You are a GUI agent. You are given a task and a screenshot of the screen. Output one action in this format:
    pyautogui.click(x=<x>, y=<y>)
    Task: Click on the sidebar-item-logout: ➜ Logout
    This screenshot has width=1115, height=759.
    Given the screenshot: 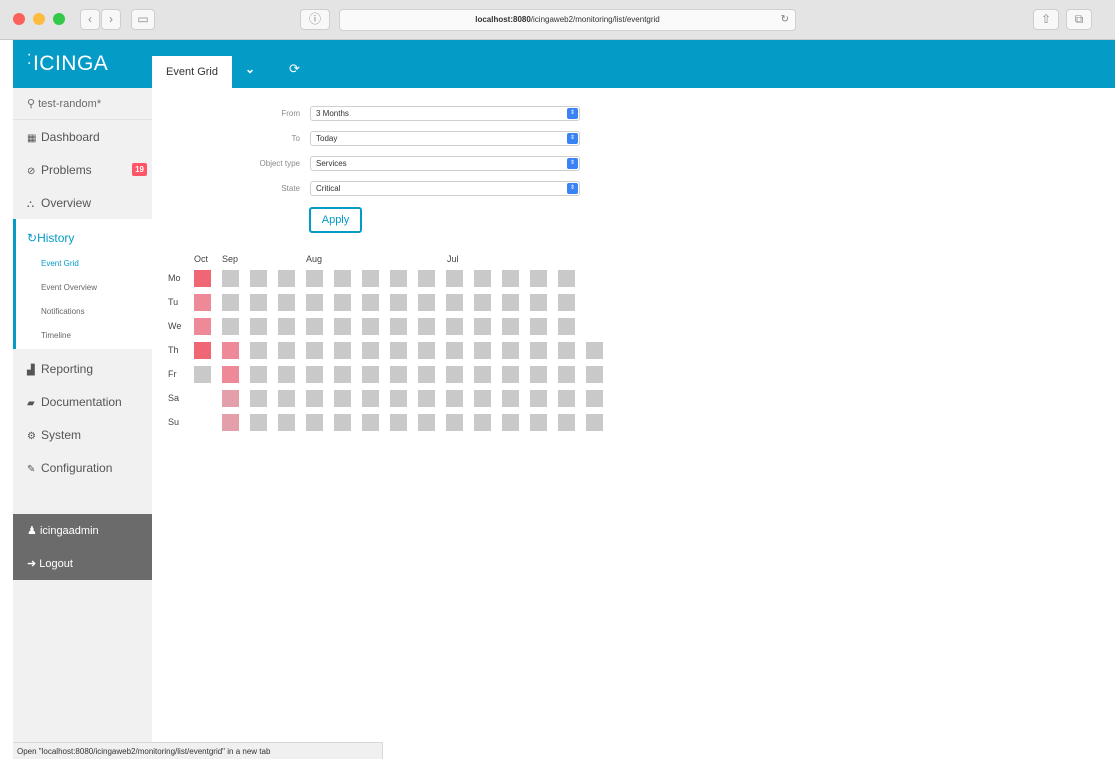 What is the action you would take?
    pyautogui.click(x=50, y=563)
    